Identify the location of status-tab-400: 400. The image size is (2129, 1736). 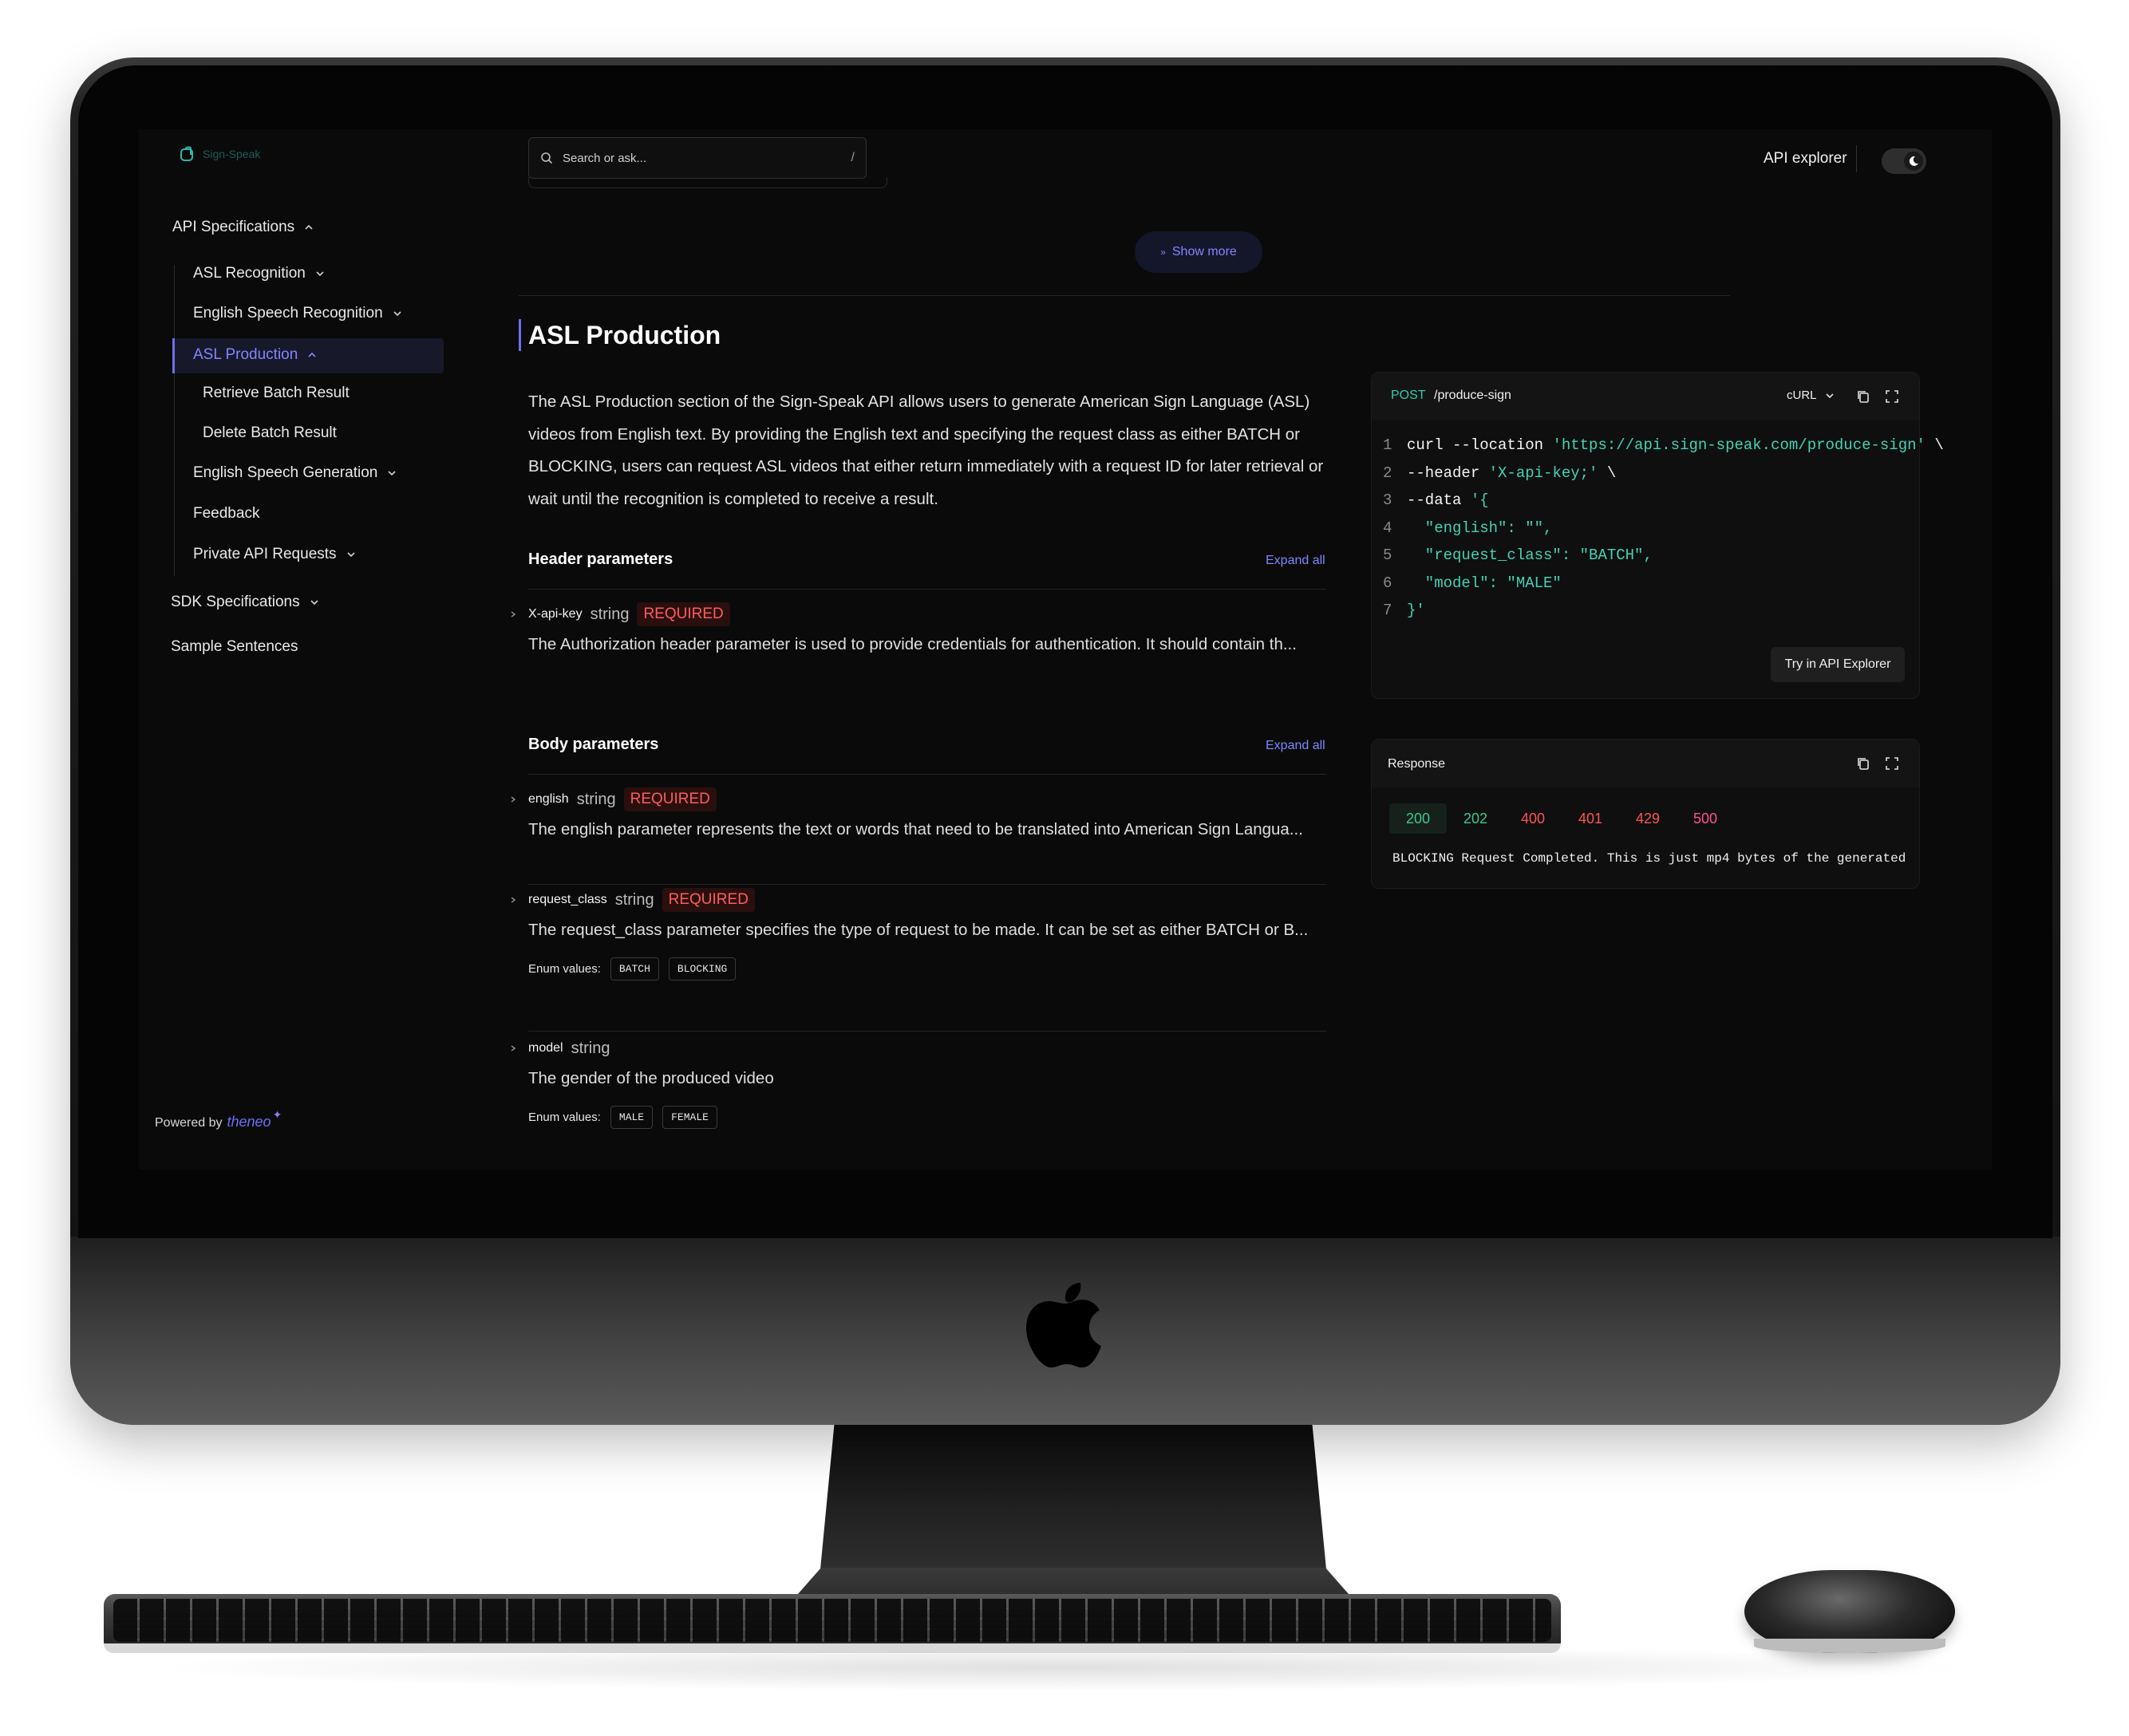
(1533, 818).